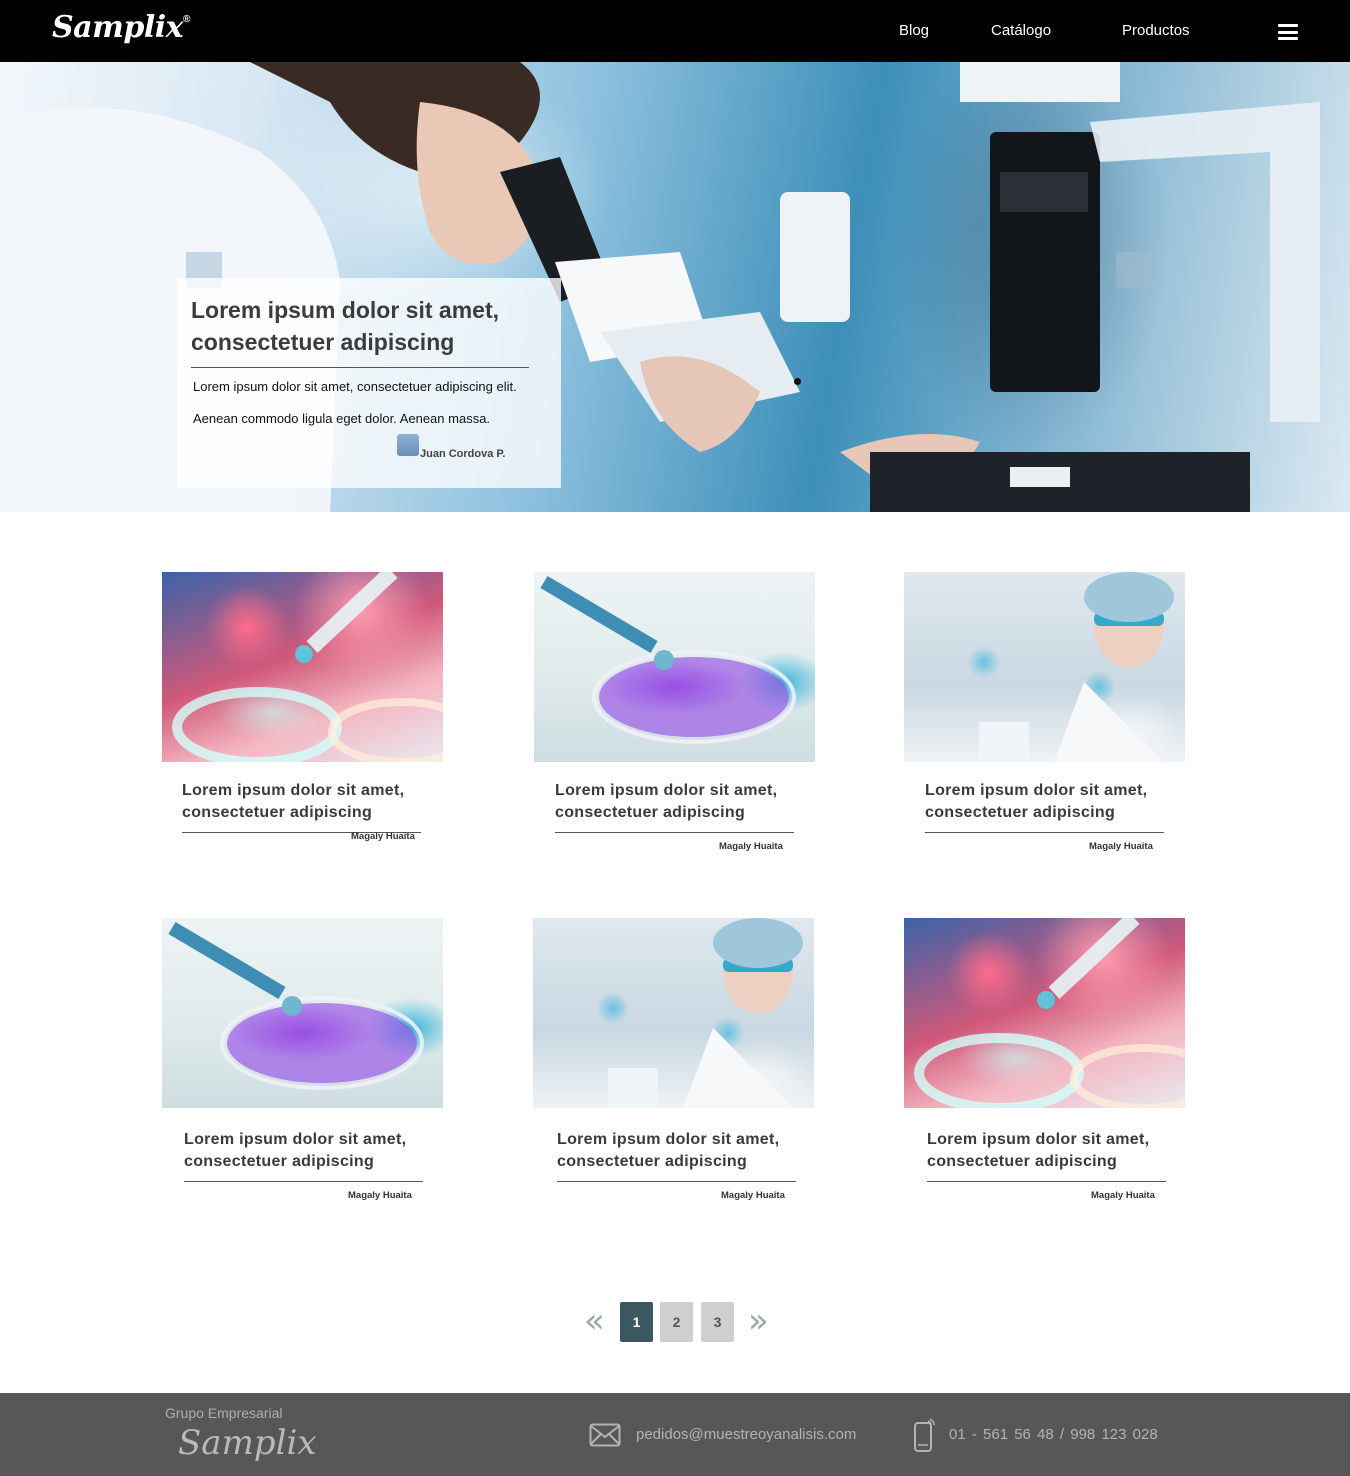  Describe the element at coordinates (360, 367) in the screenshot. I see `hero-divider` at that location.